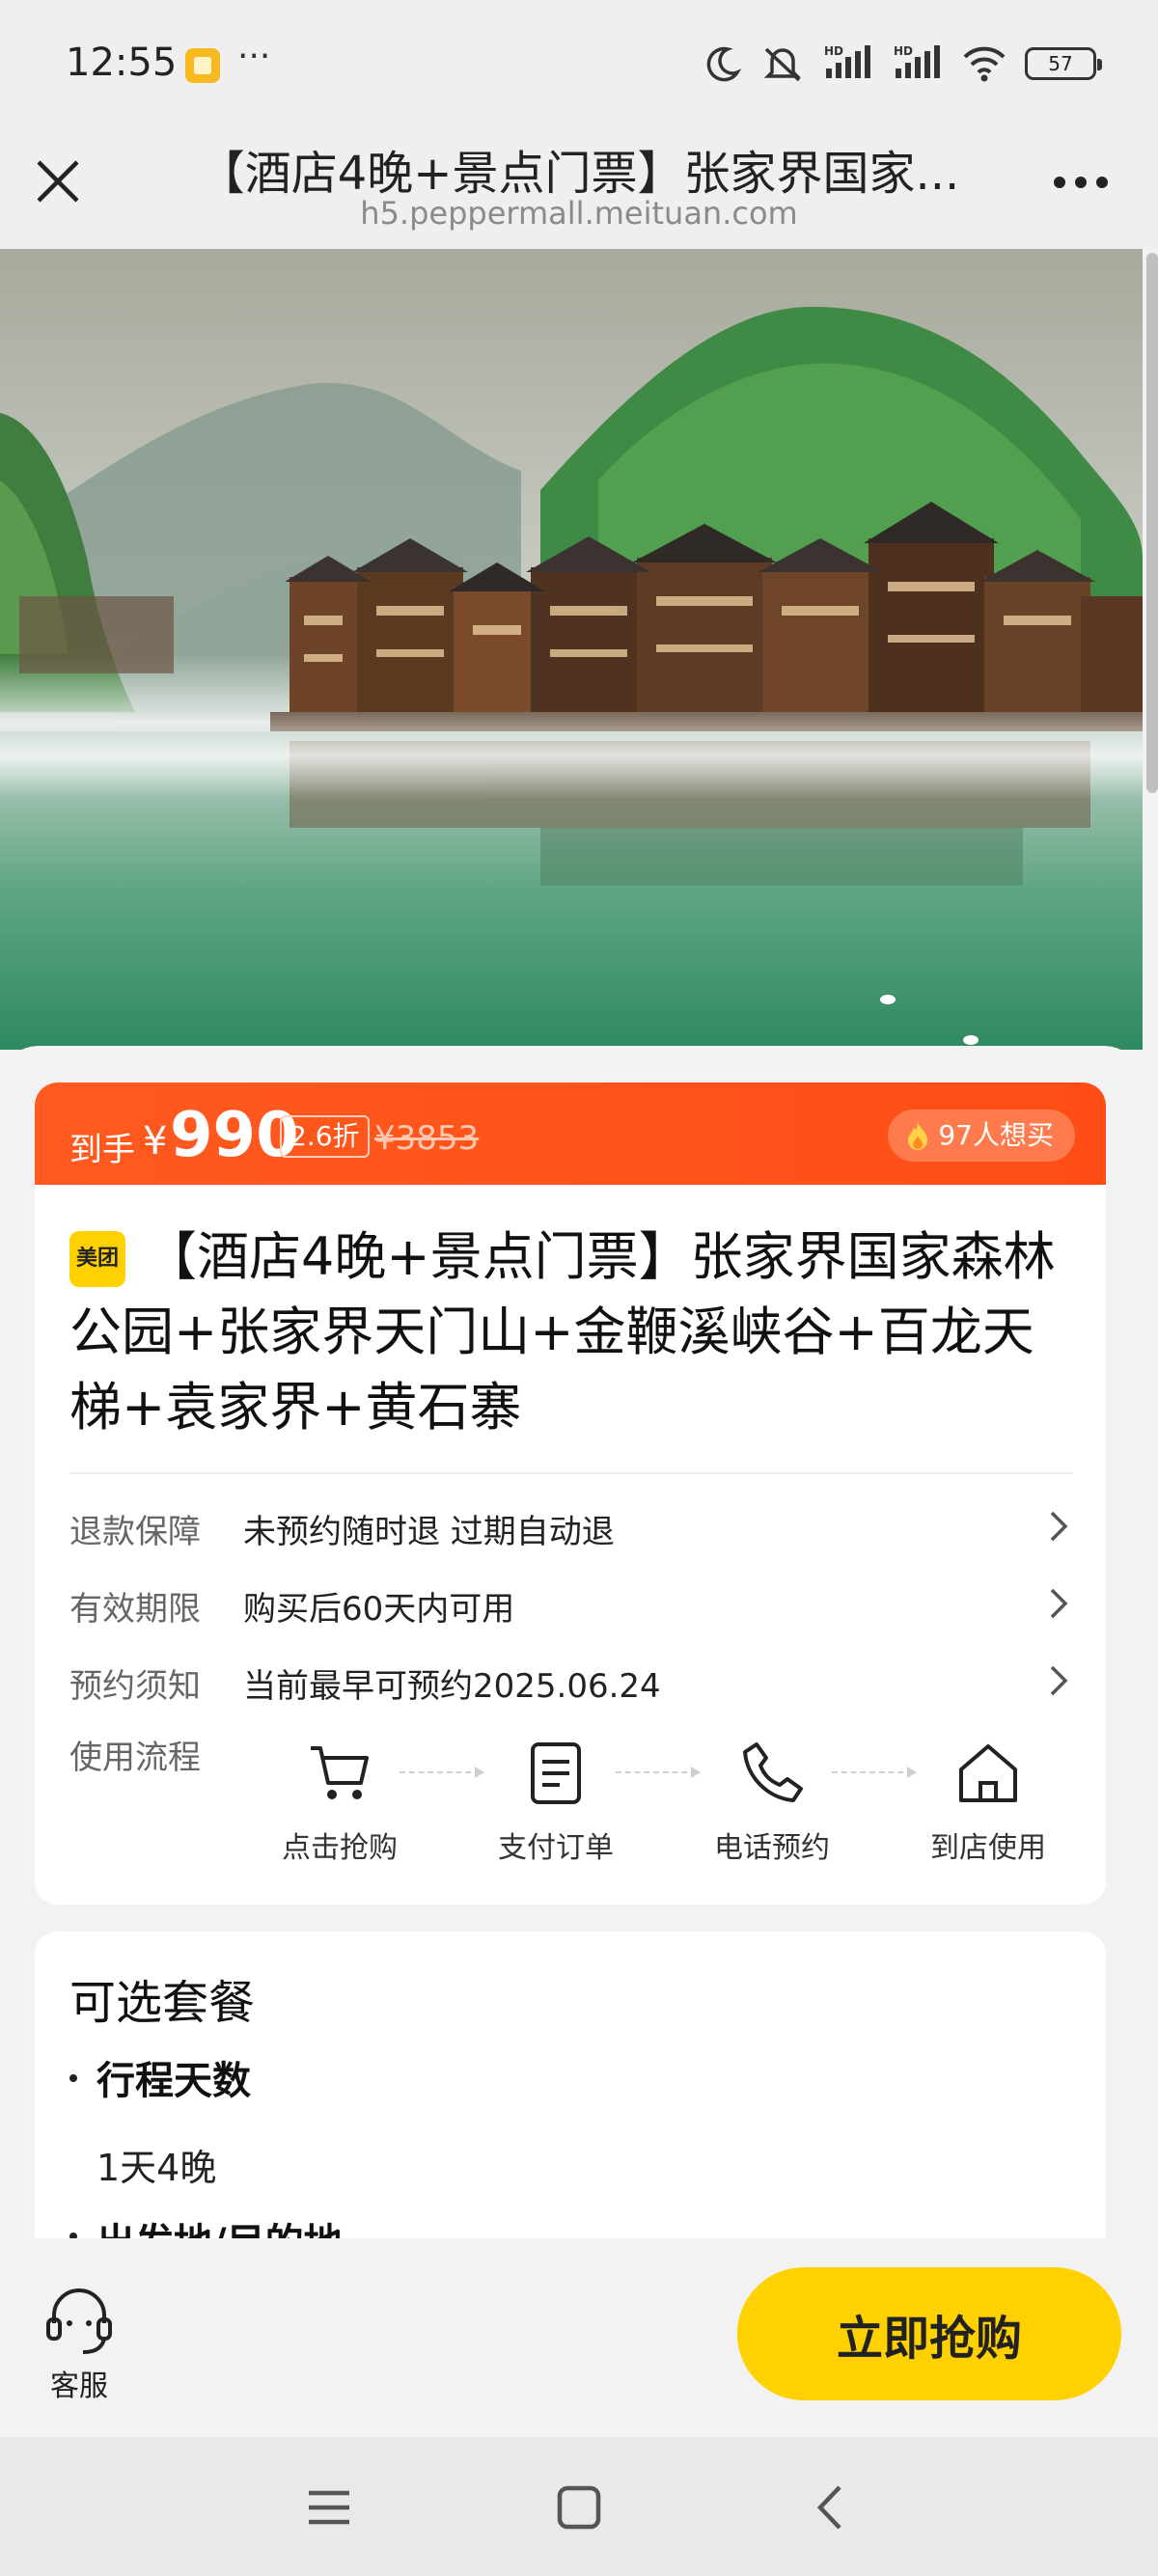 The width and height of the screenshot is (1158, 2576). I want to click on order-icon, so click(556, 1773).